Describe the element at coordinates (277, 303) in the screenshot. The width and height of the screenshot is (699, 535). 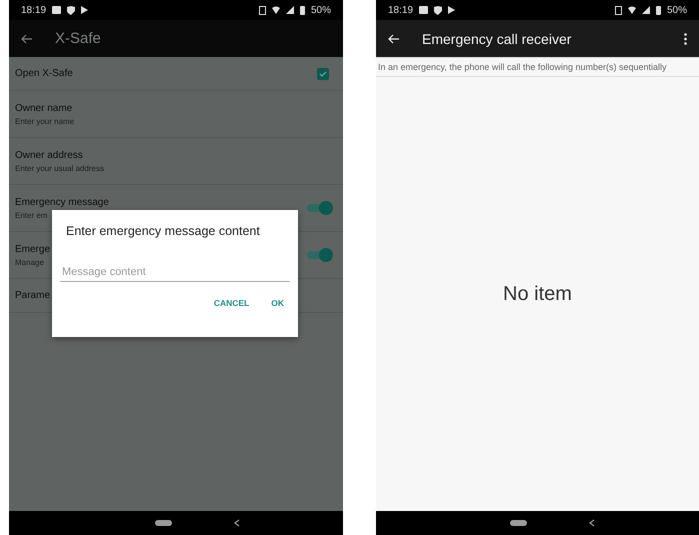
I see `dialog-button: OK` at that location.